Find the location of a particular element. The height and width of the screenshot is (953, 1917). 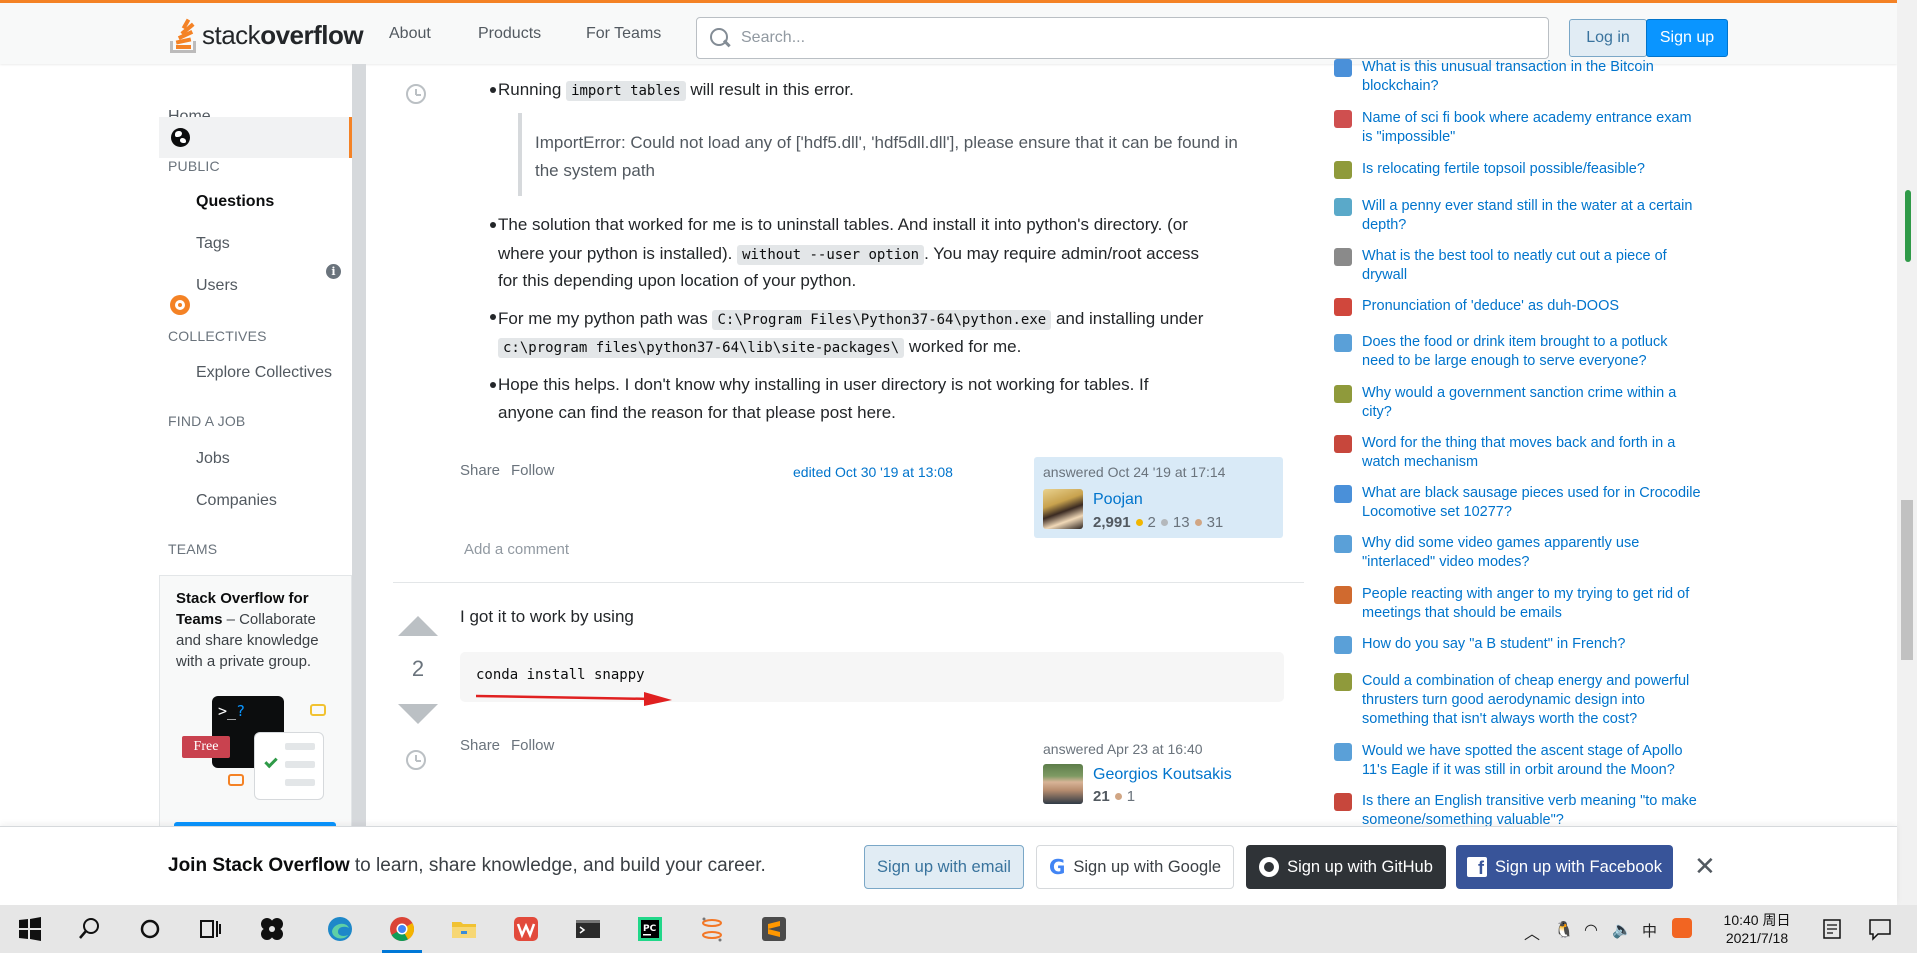

sidebar-heading-collectives: COLLECTIVES is located at coordinates (217, 336).